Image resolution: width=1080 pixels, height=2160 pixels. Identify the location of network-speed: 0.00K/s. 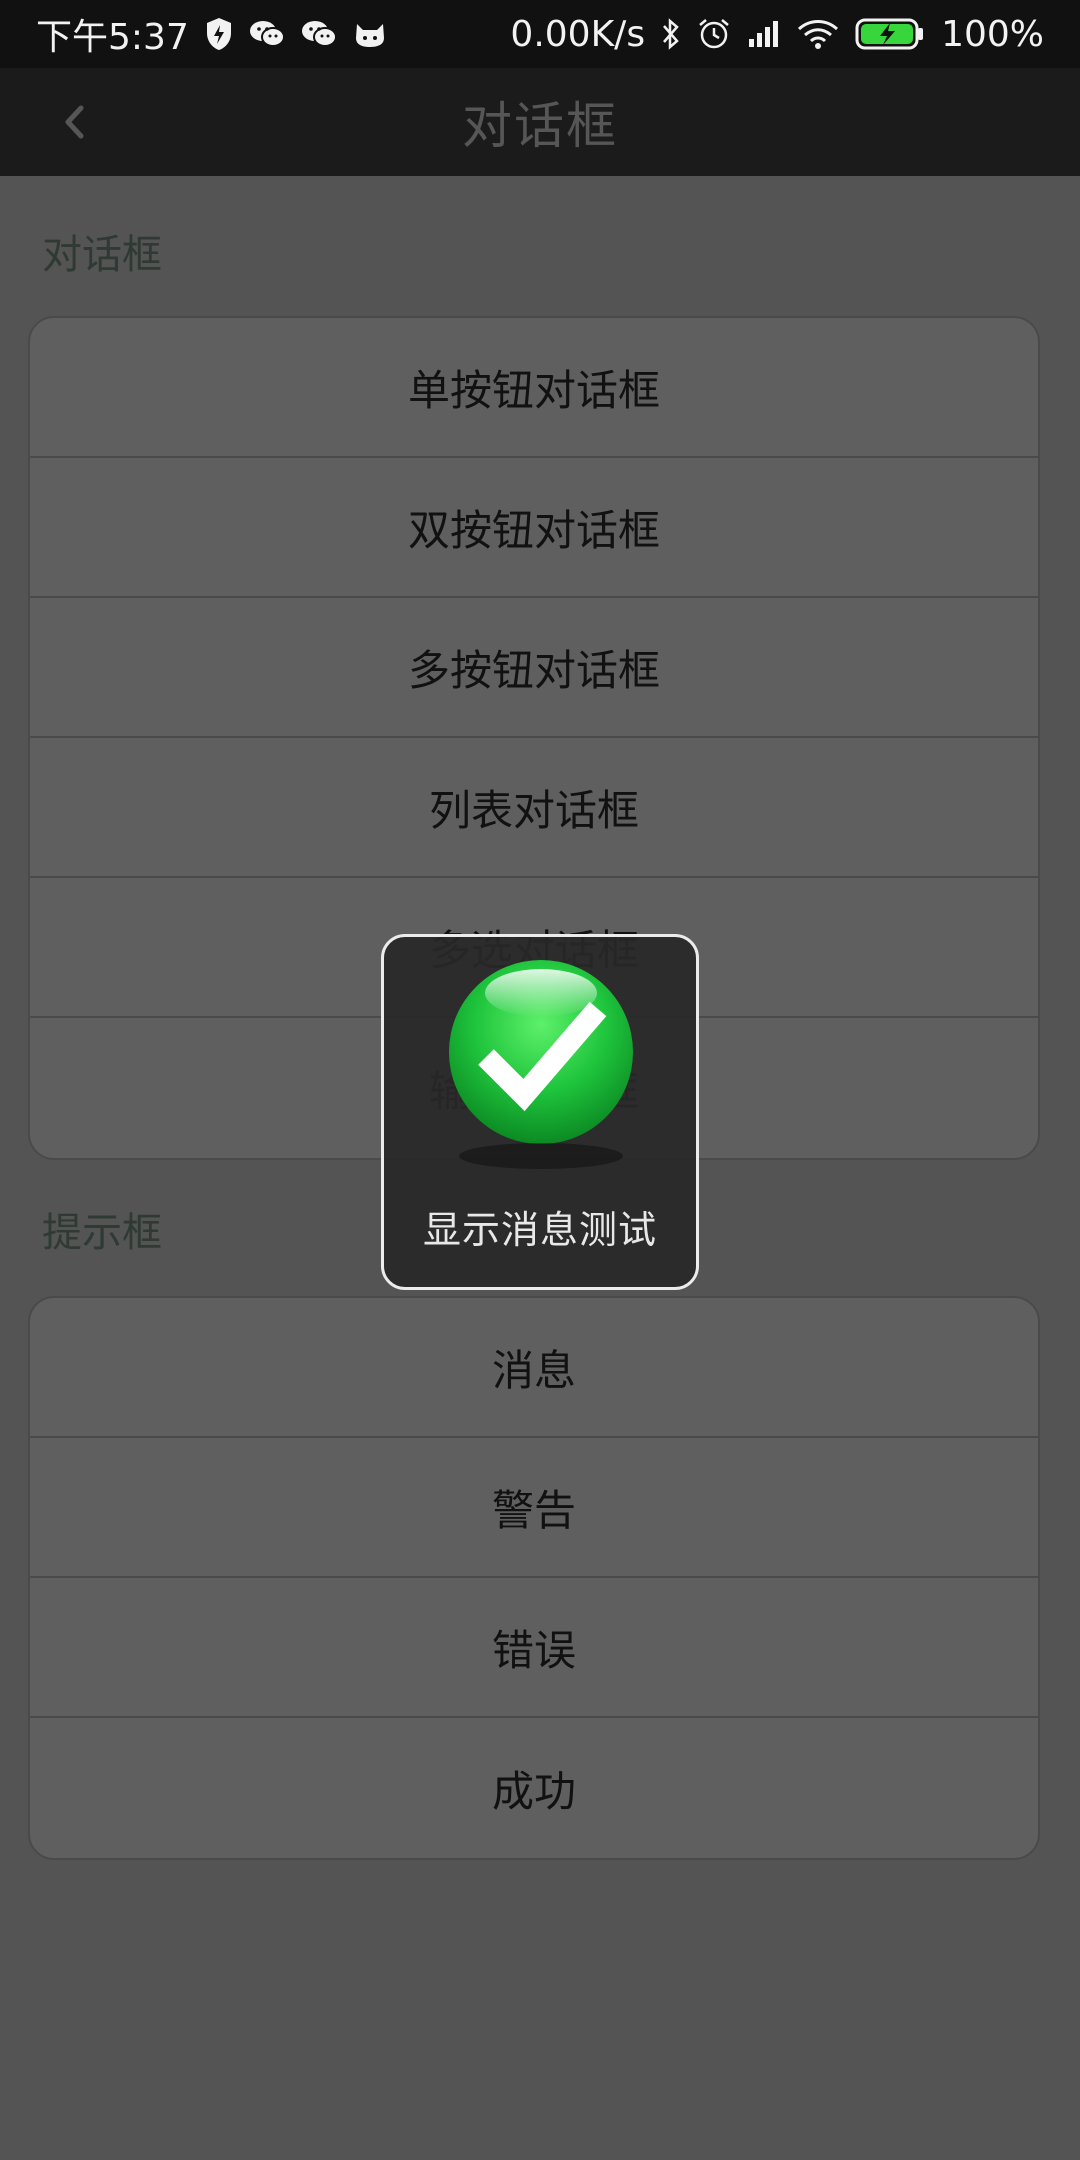
(578, 34).